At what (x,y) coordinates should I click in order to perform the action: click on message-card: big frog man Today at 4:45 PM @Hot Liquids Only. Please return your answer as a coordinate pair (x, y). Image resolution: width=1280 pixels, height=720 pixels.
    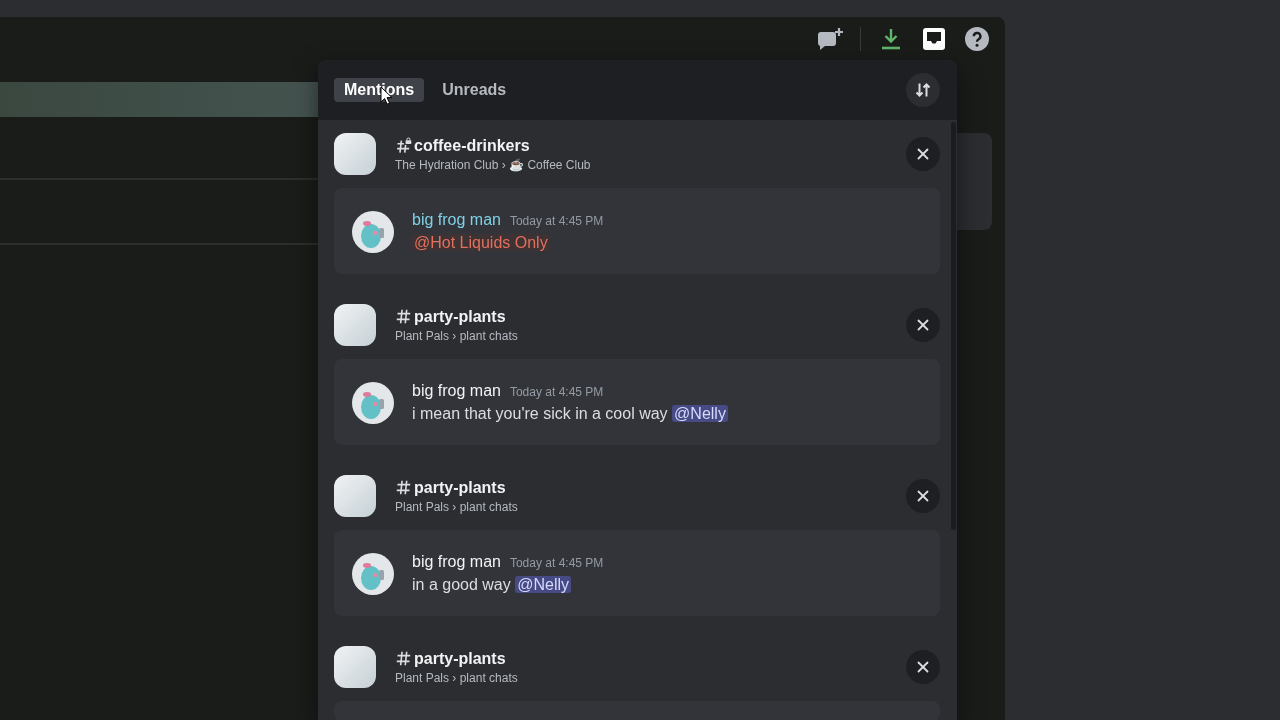
    Looking at the image, I should click on (637, 231).